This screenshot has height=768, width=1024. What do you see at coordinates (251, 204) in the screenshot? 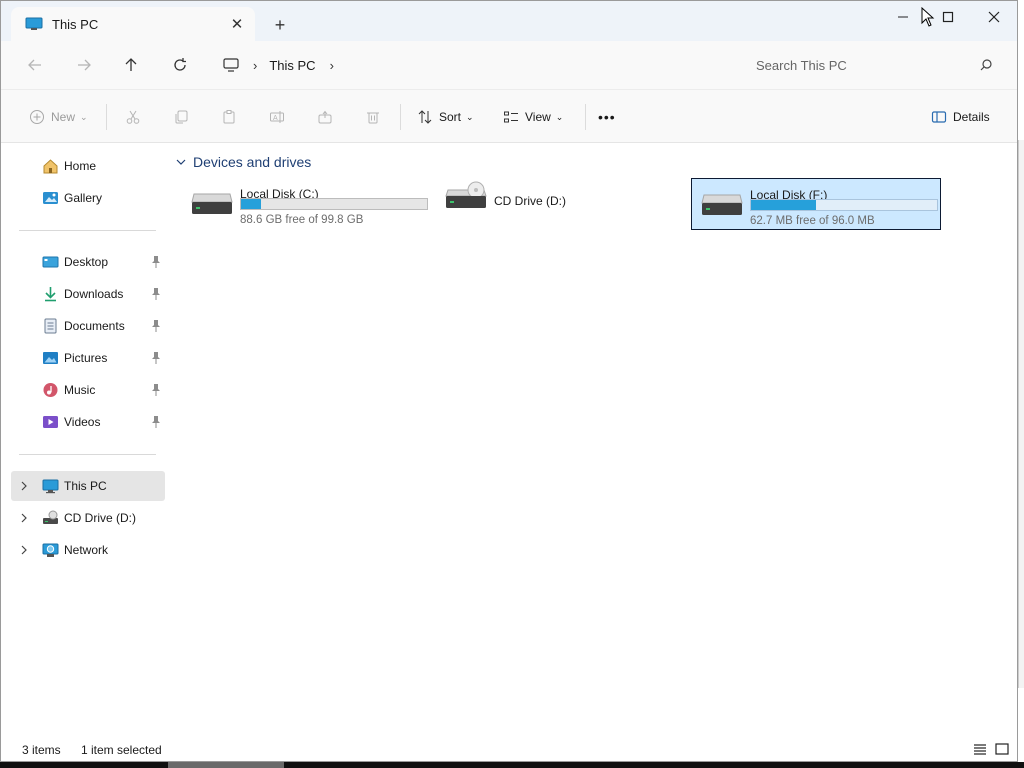
I see `drive-usage-fill` at bounding box center [251, 204].